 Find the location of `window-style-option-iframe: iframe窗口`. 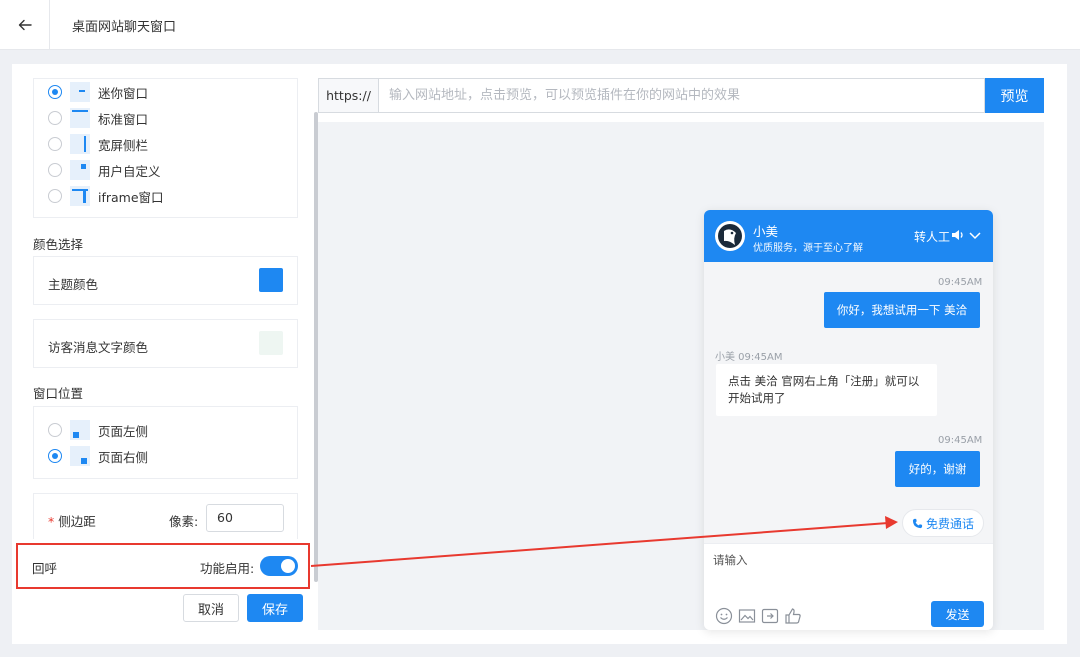

window-style-option-iframe: iframe窗口 is located at coordinates (106, 196).